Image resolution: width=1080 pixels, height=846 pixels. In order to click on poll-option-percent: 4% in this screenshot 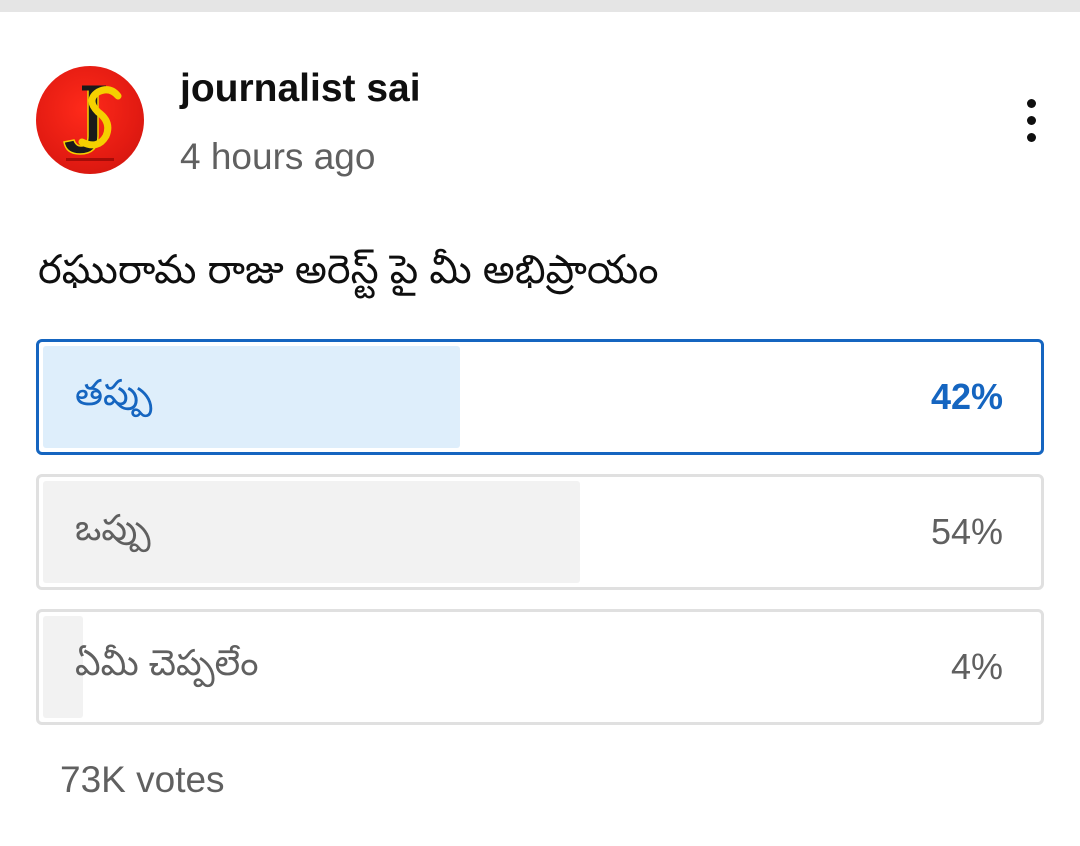, I will do `click(976, 666)`.